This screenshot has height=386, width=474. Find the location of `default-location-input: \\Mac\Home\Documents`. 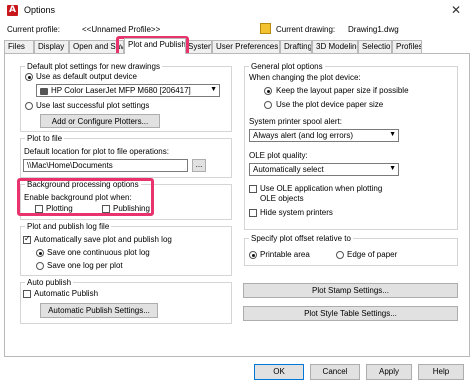

default-location-input: \\Mac\Home\Documents is located at coordinates (105, 165).